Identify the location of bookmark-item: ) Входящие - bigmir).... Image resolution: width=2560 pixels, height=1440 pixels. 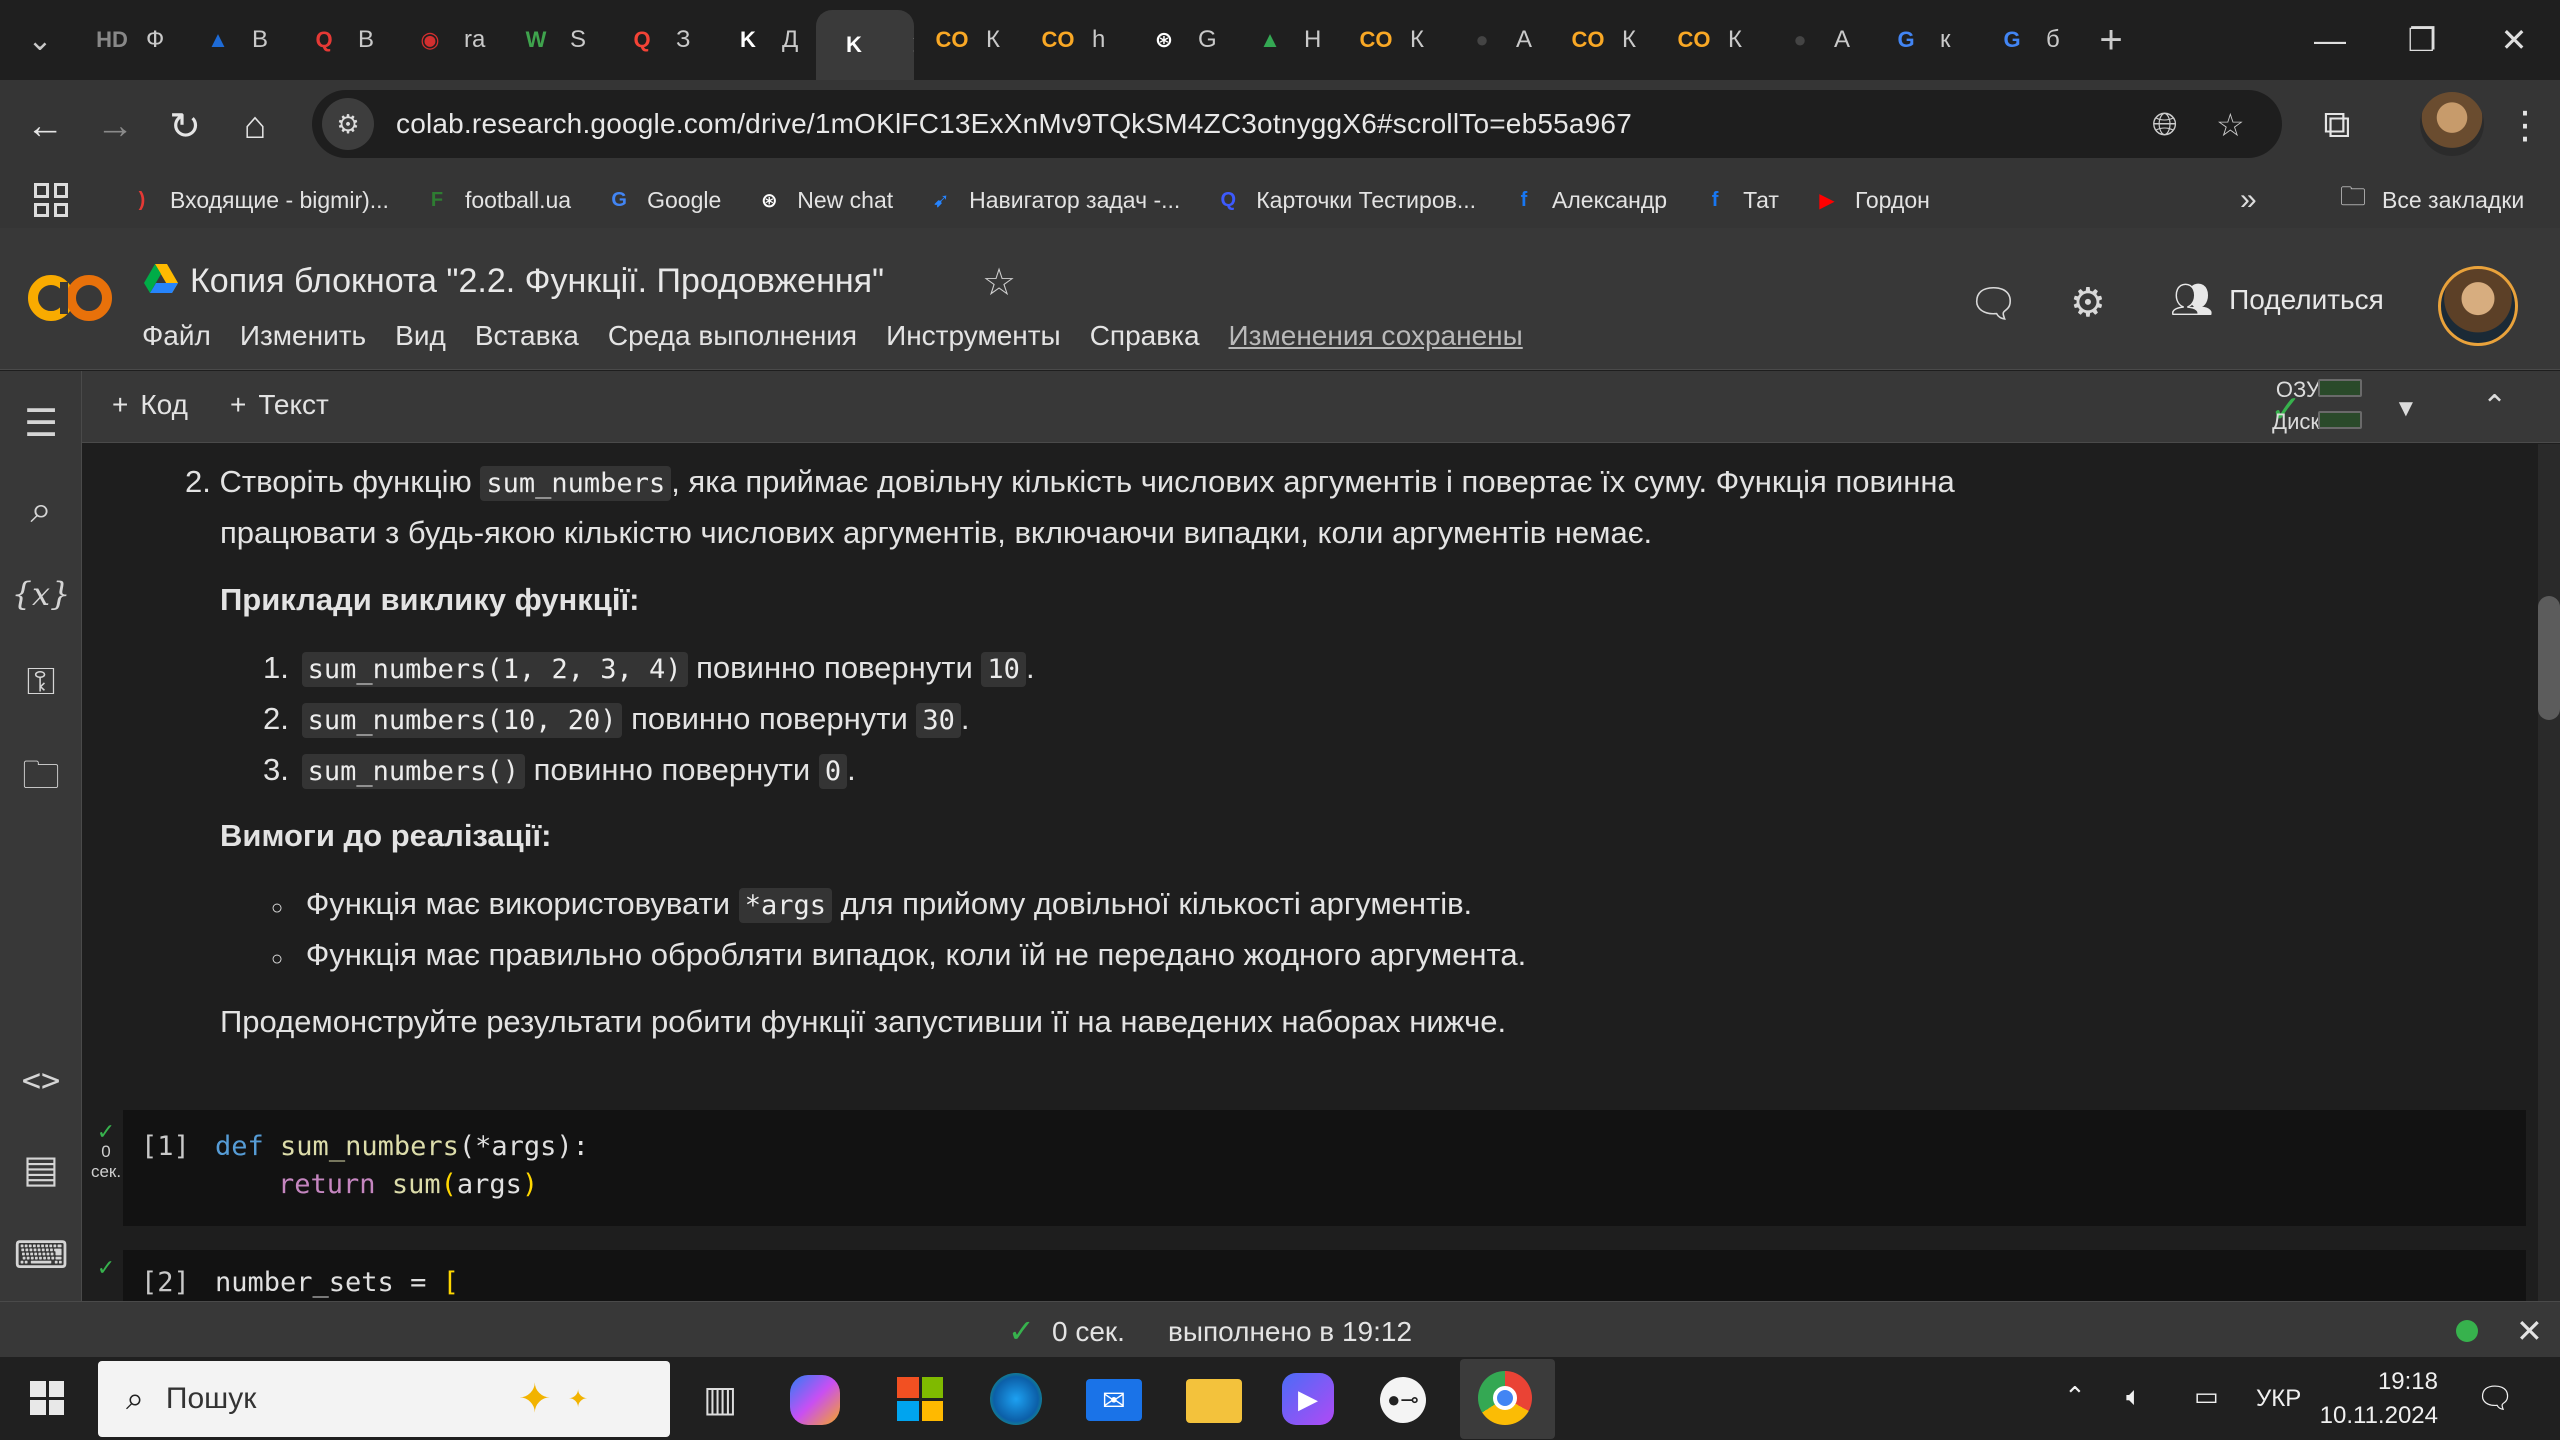
(258, 200).